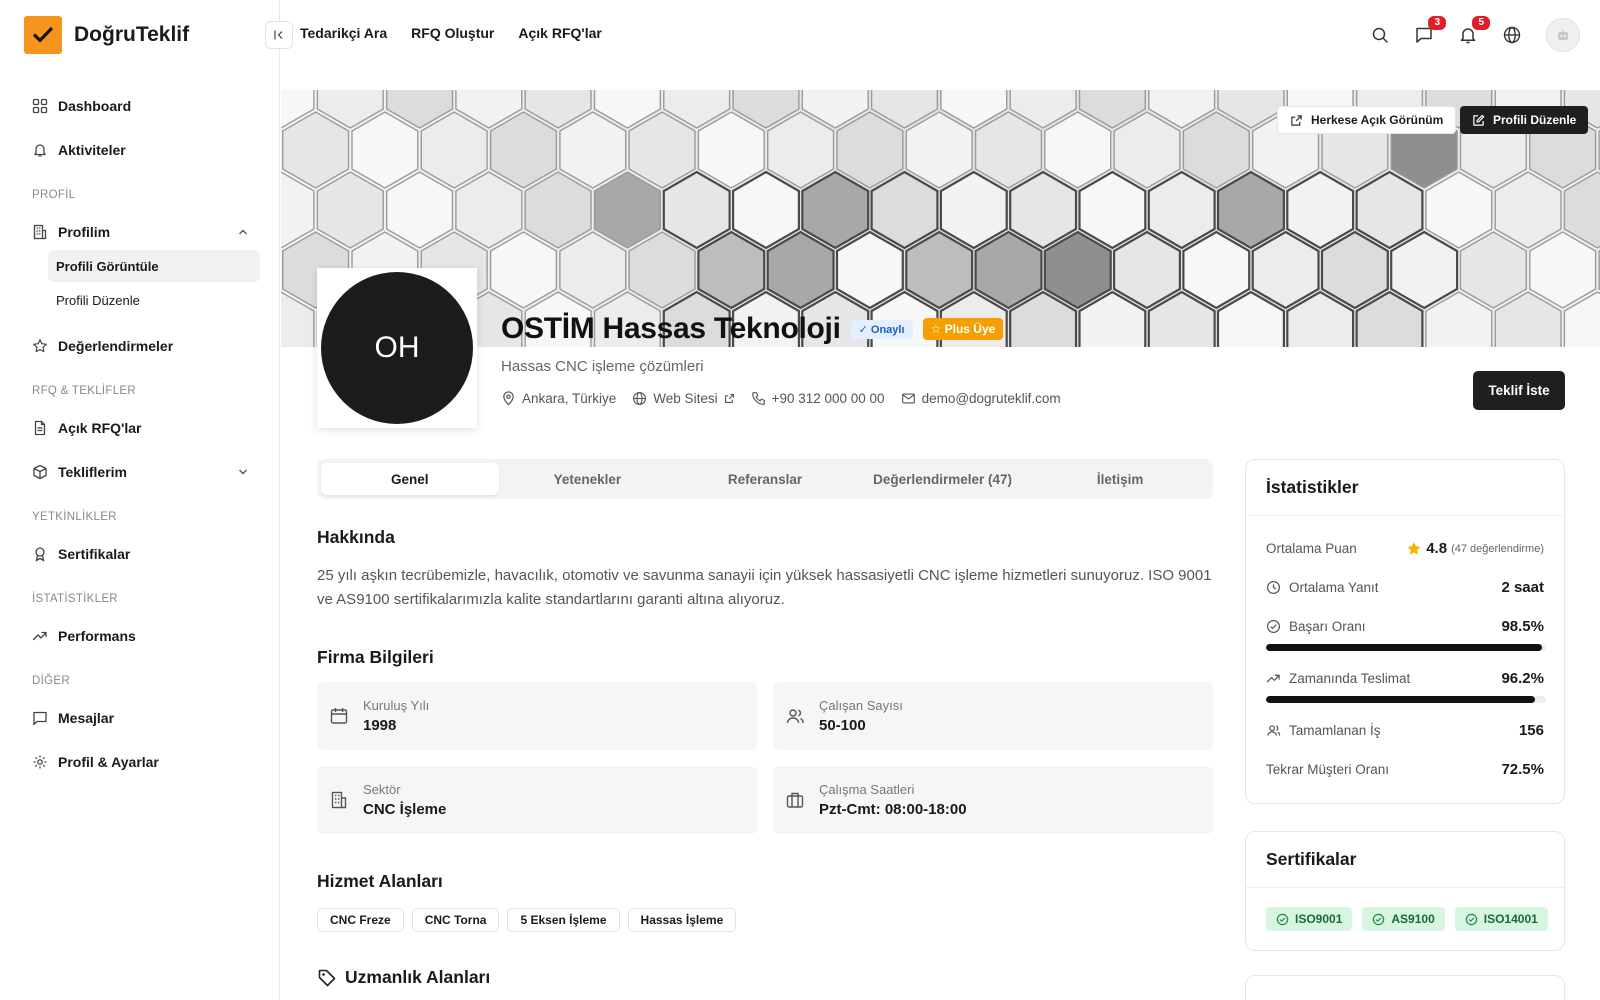 The width and height of the screenshot is (1600, 1000). What do you see at coordinates (991, 398) in the screenshot?
I see `email-text: demo@dogruteklif.com` at bounding box center [991, 398].